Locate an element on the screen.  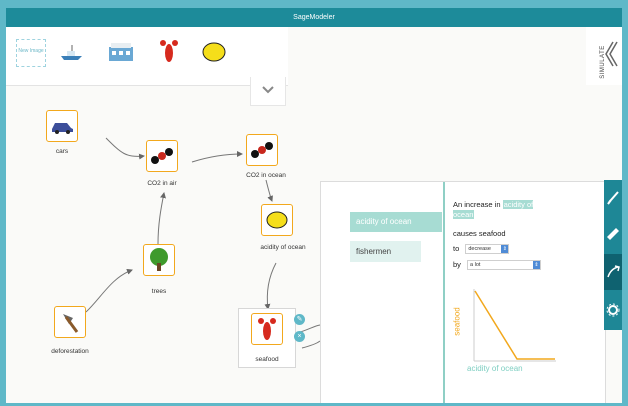
node-co2-air-box is located at coordinates (162, 156).